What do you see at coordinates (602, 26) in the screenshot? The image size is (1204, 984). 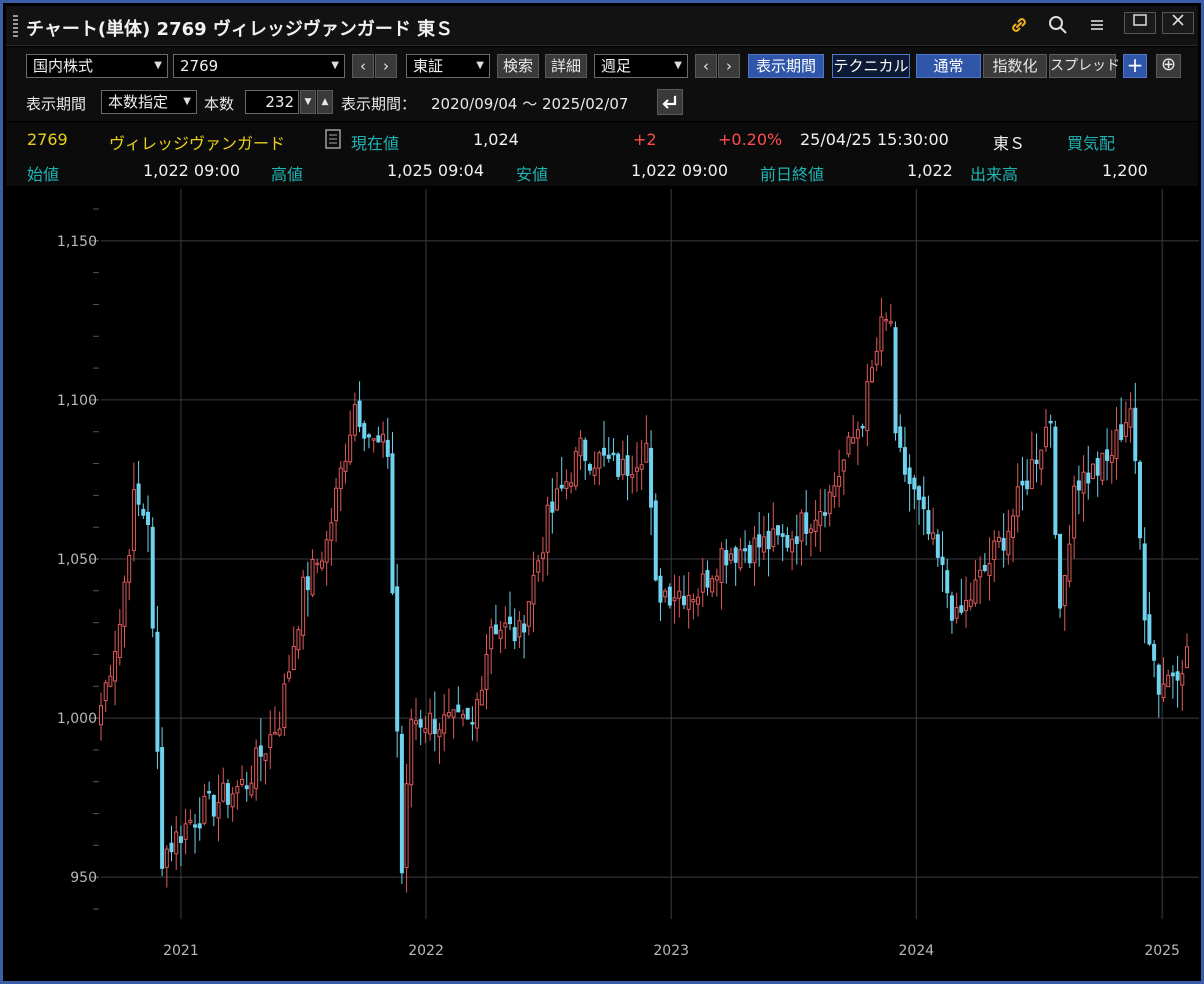 I see `title-bar: チャート(単体) 2769 ヴィレッジヴァンガード 東Ｓ` at bounding box center [602, 26].